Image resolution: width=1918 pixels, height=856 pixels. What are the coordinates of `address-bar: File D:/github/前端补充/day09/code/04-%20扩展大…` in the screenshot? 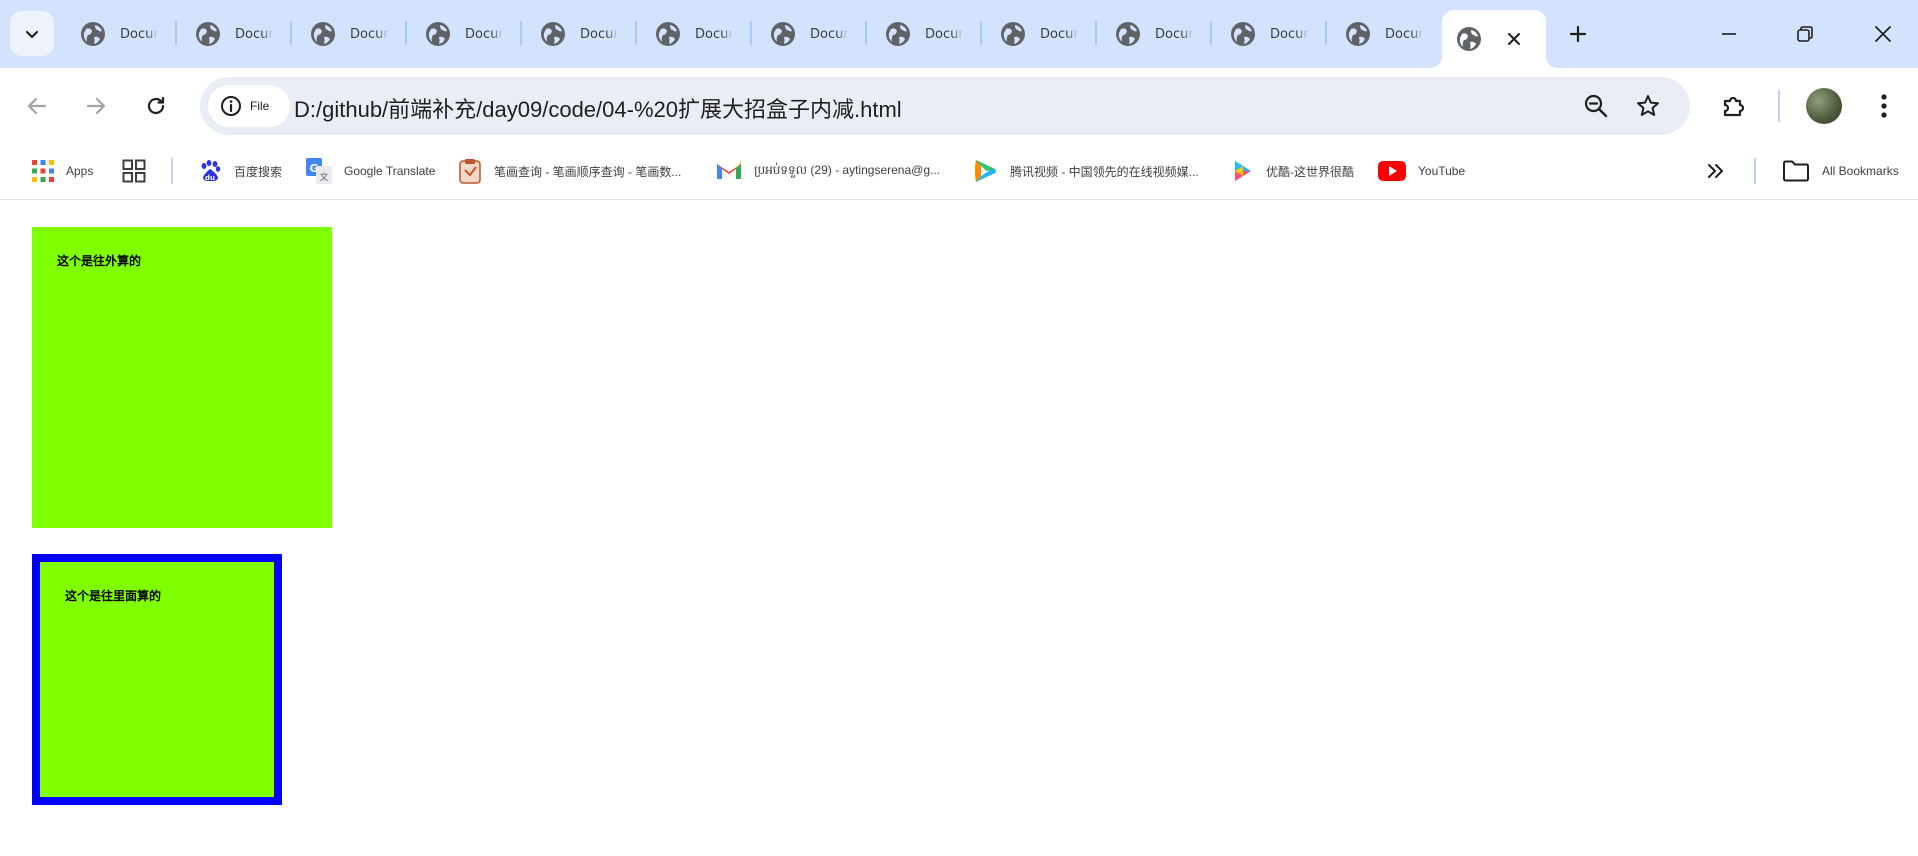 It's located at (945, 106).